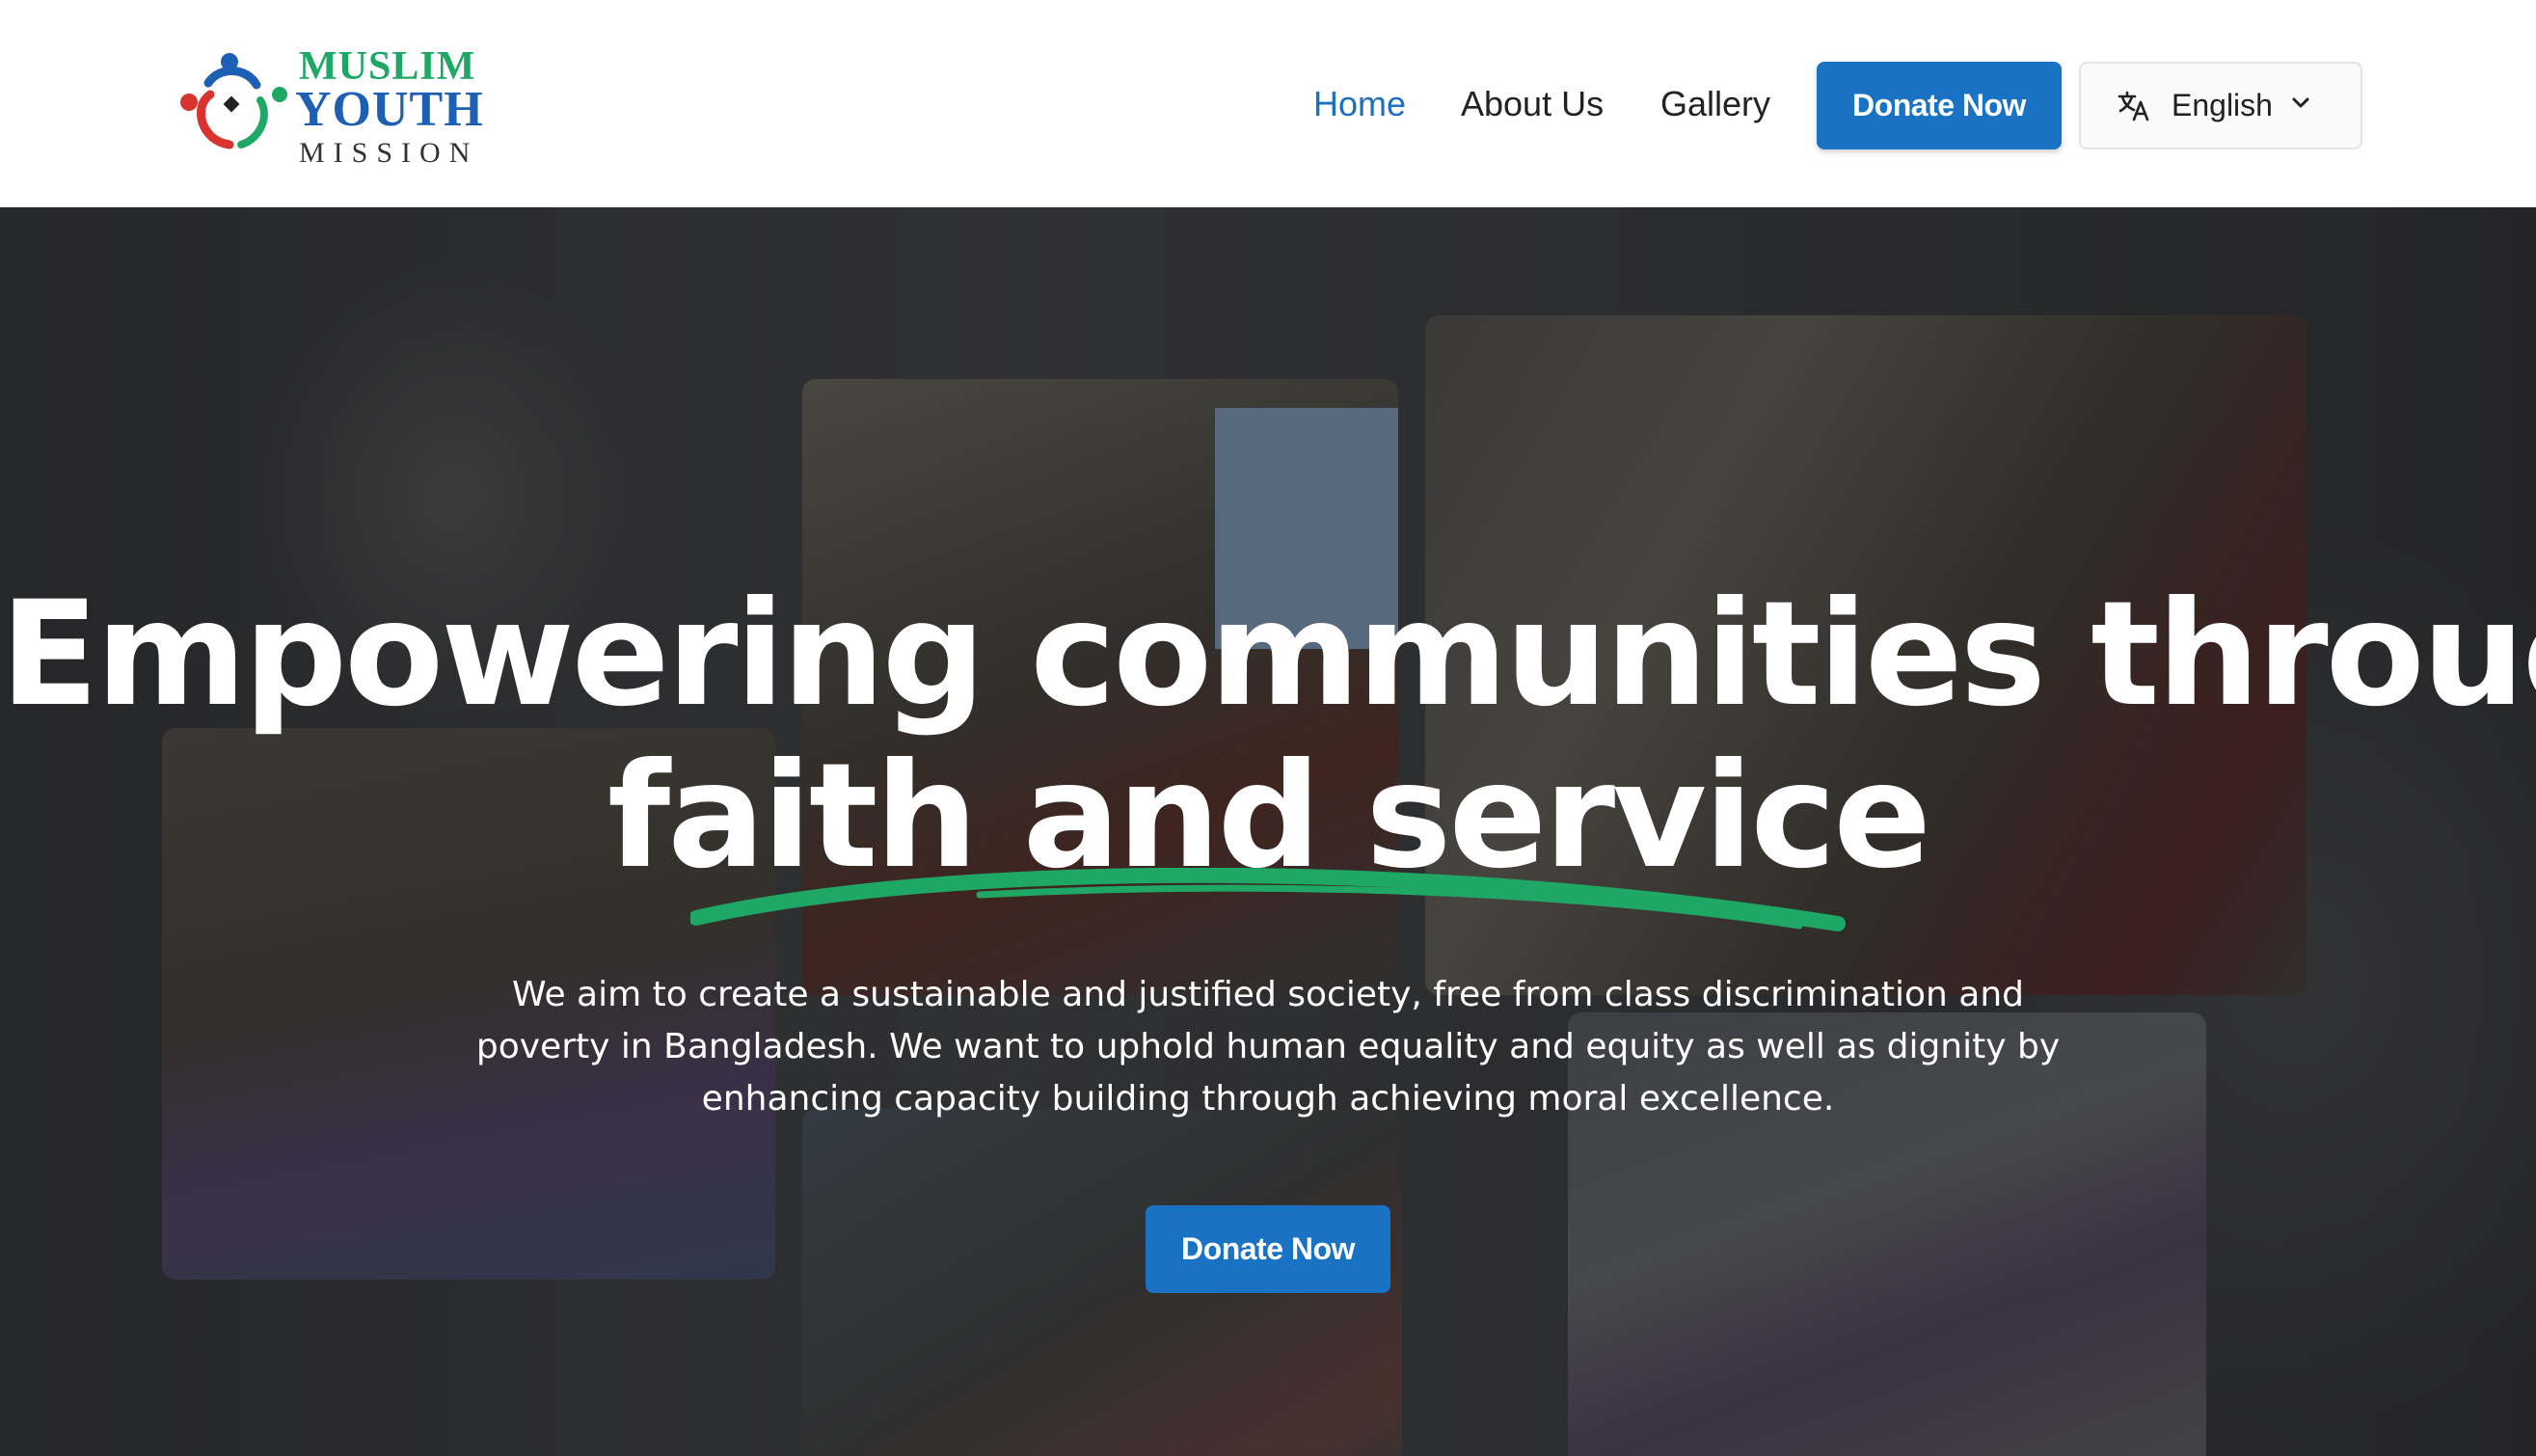 This screenshot has width=2536, height=1456. I want to click on logo-wordmark: MUSLIM YOUTH MISSION, so click(392, 108).